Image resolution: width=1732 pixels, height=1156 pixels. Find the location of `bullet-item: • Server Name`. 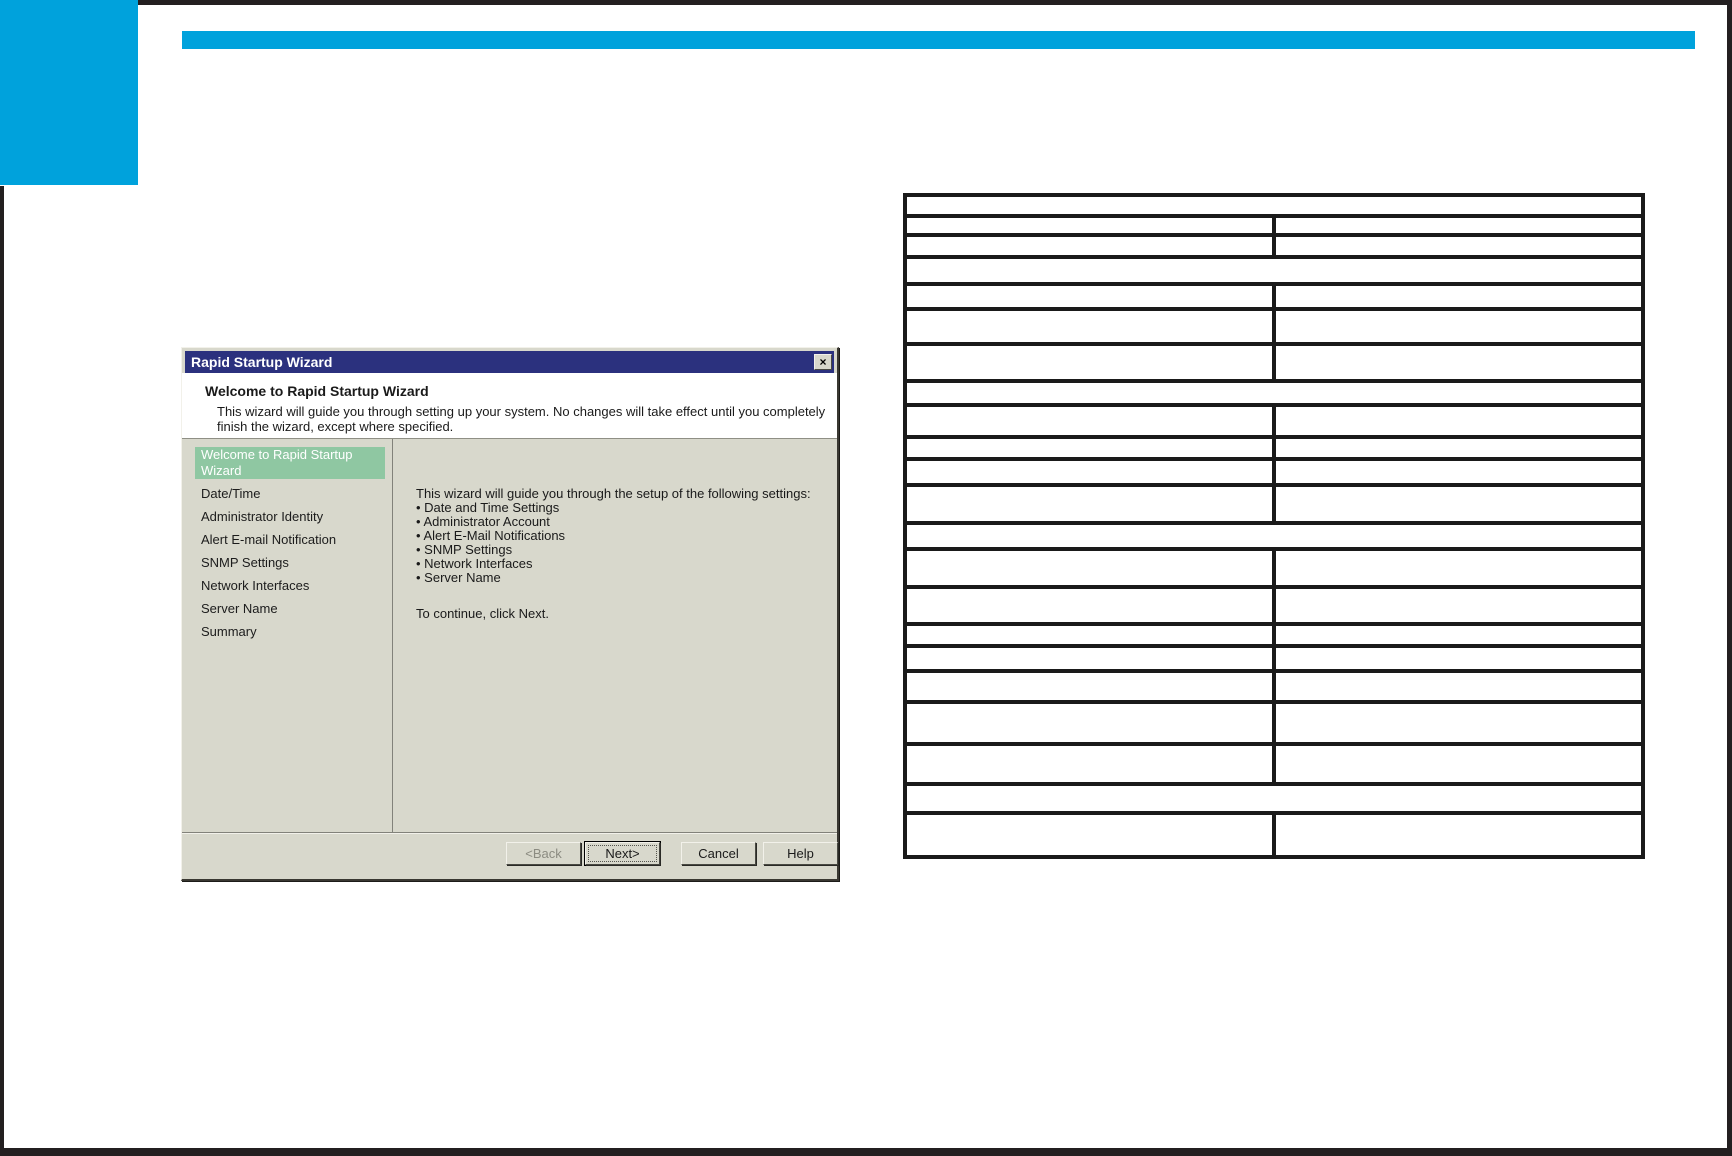

bullet-item: • Server Name is located at coordinates (458, 577).